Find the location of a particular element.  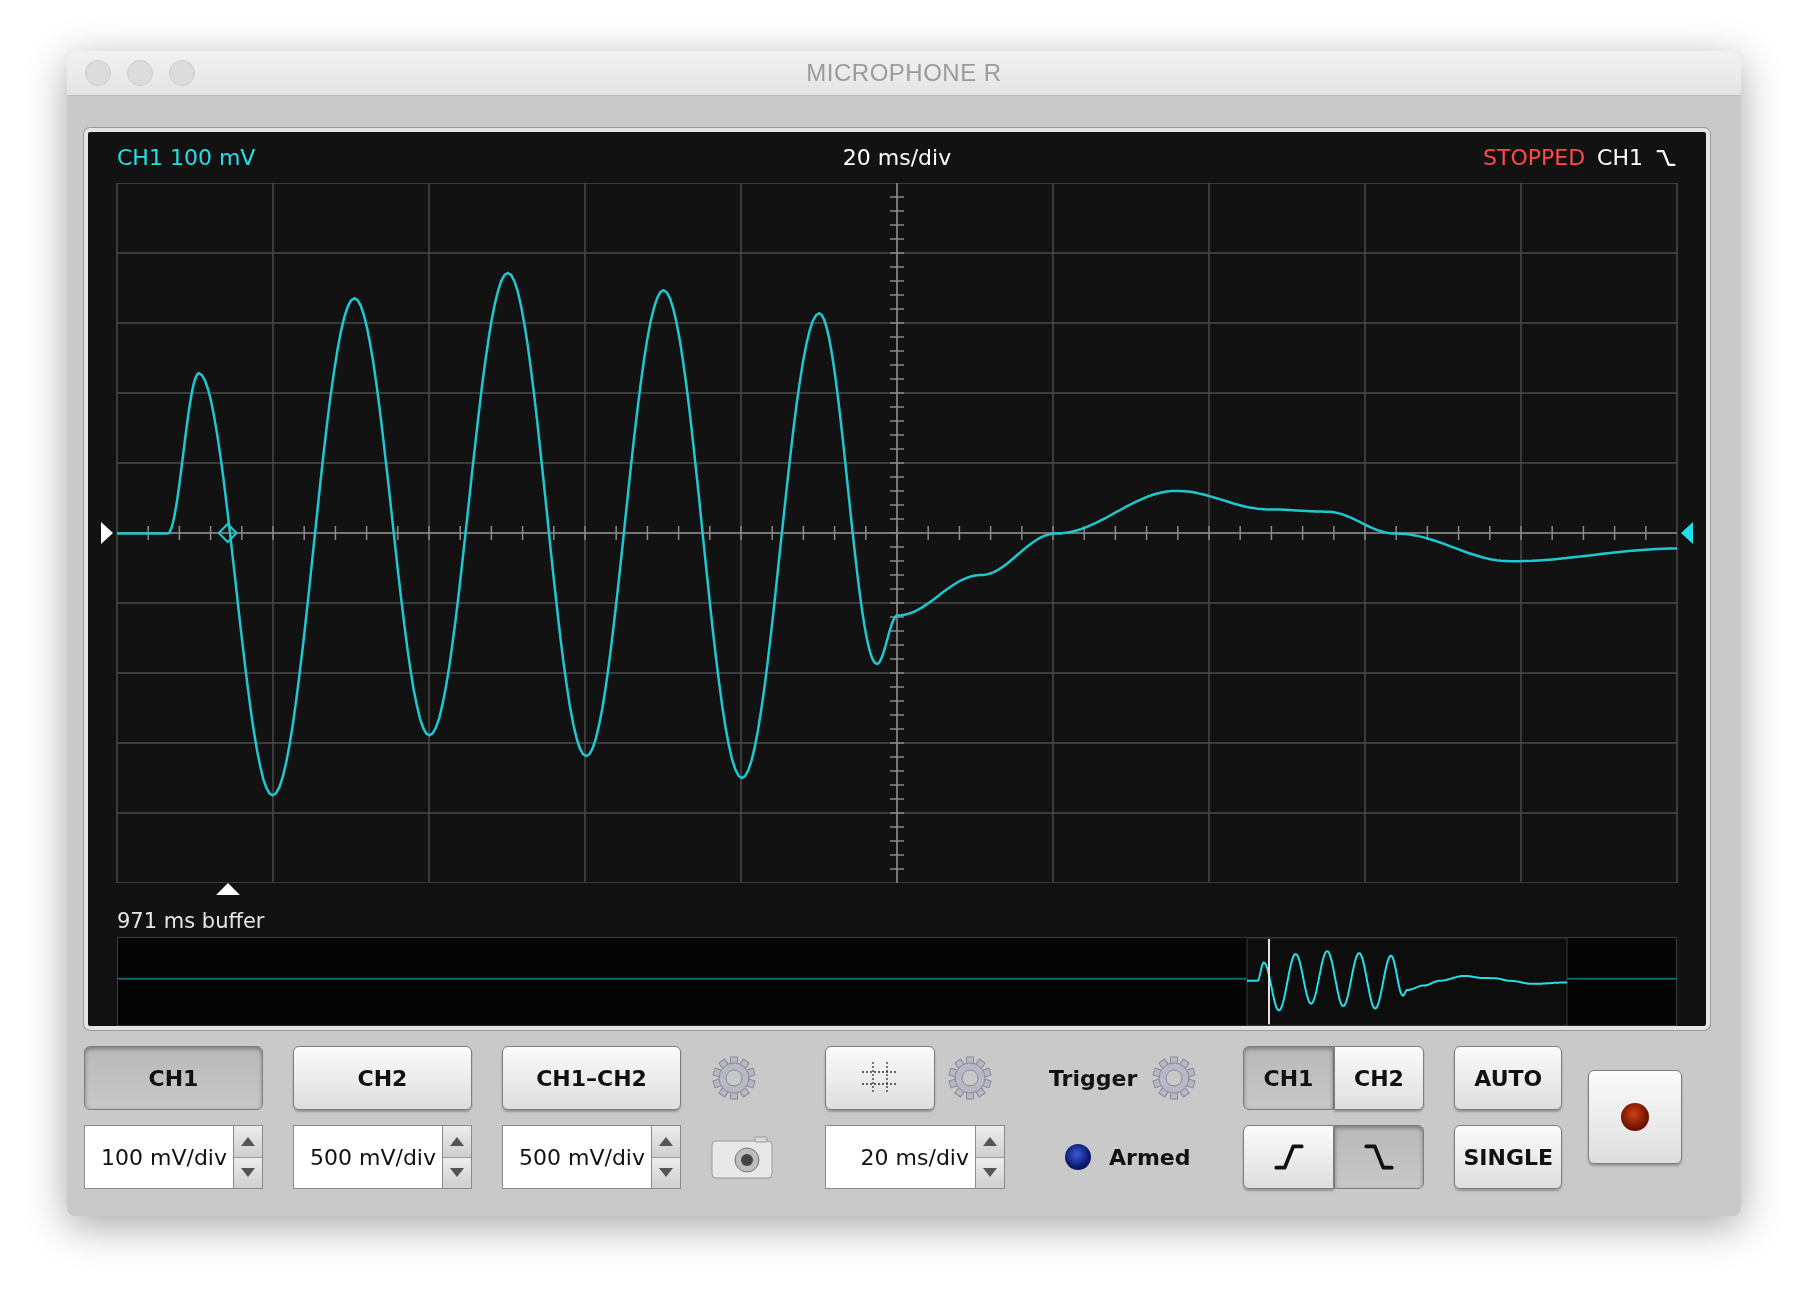

mode-button: SINGLE is located at coordinates (1508, 1157).